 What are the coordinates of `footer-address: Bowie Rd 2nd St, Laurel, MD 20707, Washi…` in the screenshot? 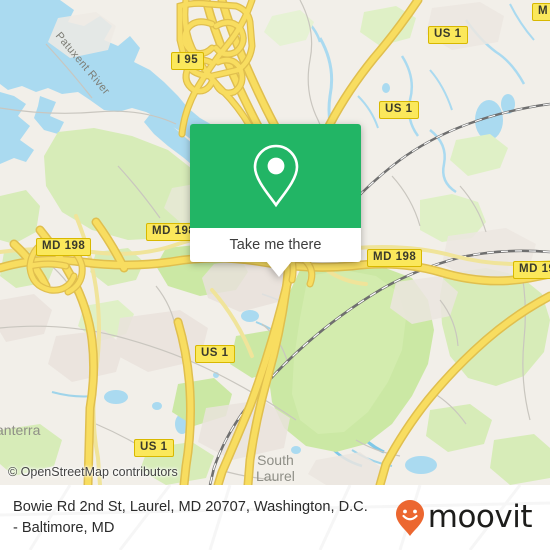 It's located at (204, 518).